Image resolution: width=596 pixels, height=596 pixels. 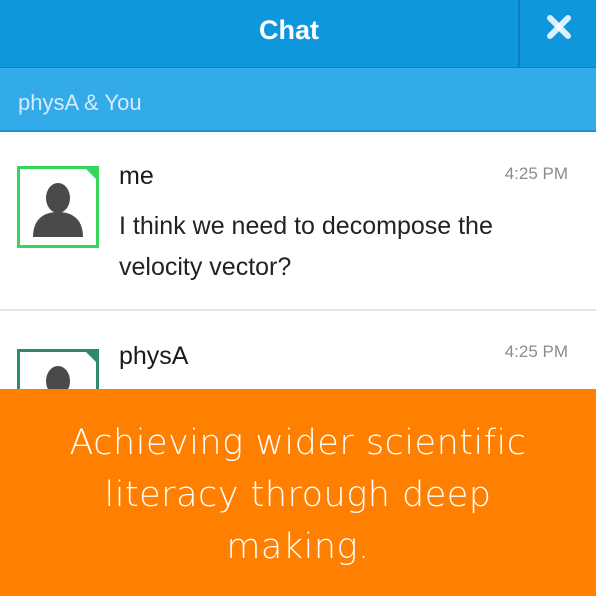 What do you see at coordinates (58, 210) in the screenshot?
I see `user-avatar-icon` at bounding box center [58, 210].